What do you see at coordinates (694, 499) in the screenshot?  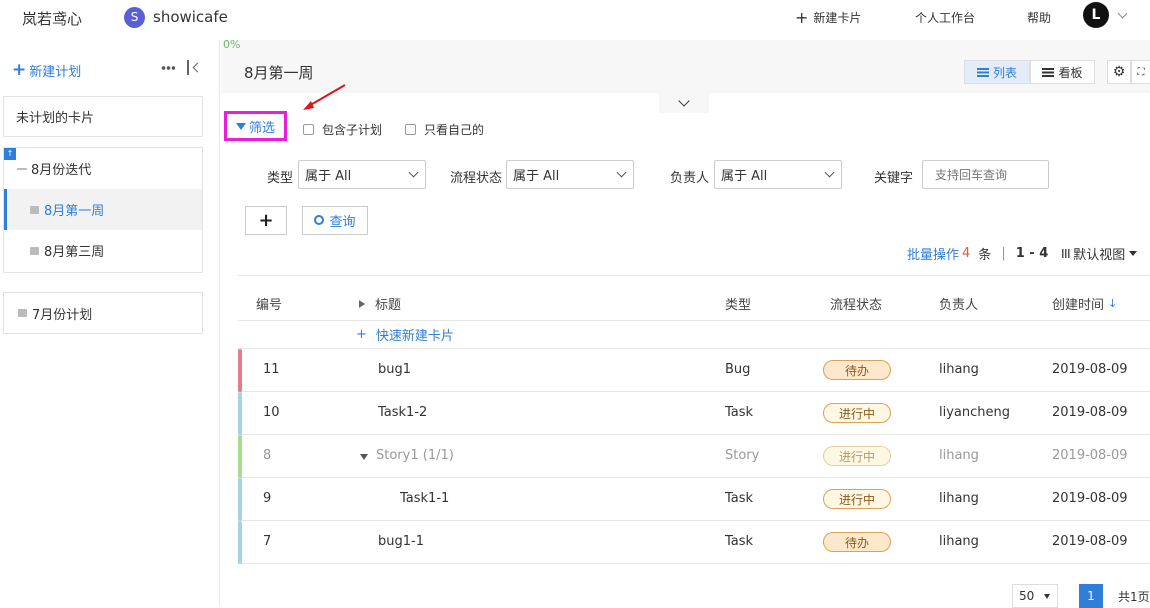 I see `table-row: 9 Task1-1 Task 进行中 lihang 2019-08-09` at bounding box center [694, 499].